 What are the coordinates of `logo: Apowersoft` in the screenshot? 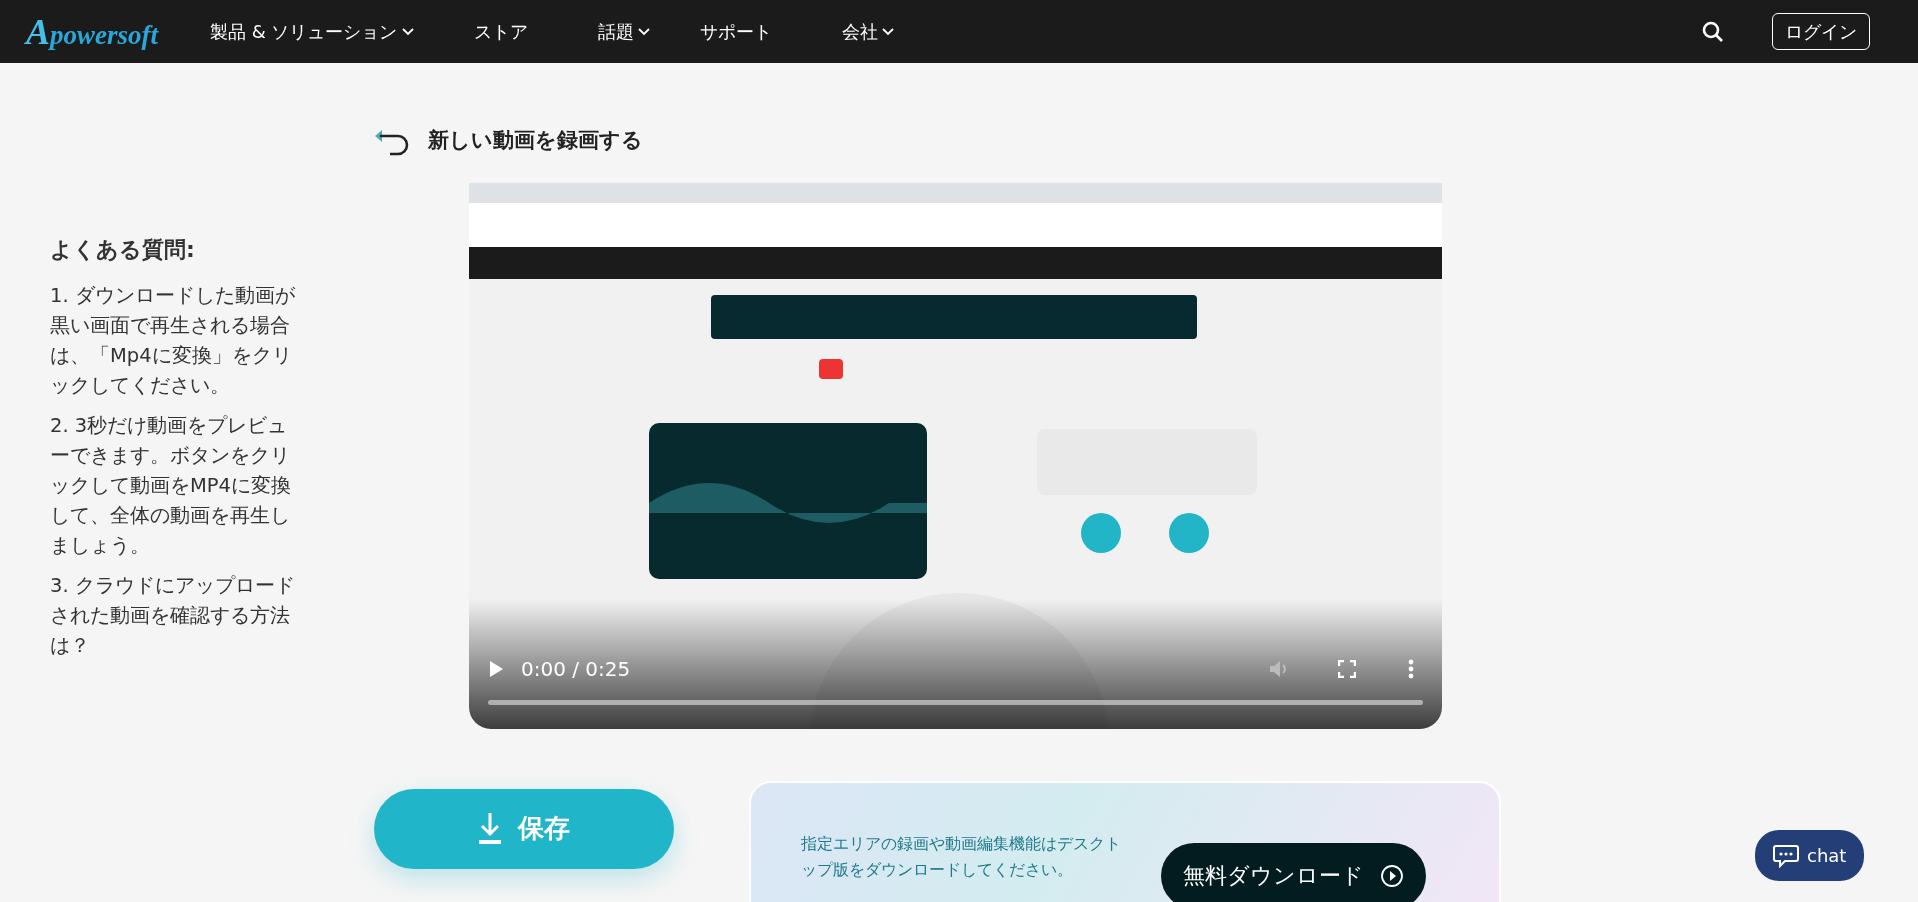 It's located at (92, 31).